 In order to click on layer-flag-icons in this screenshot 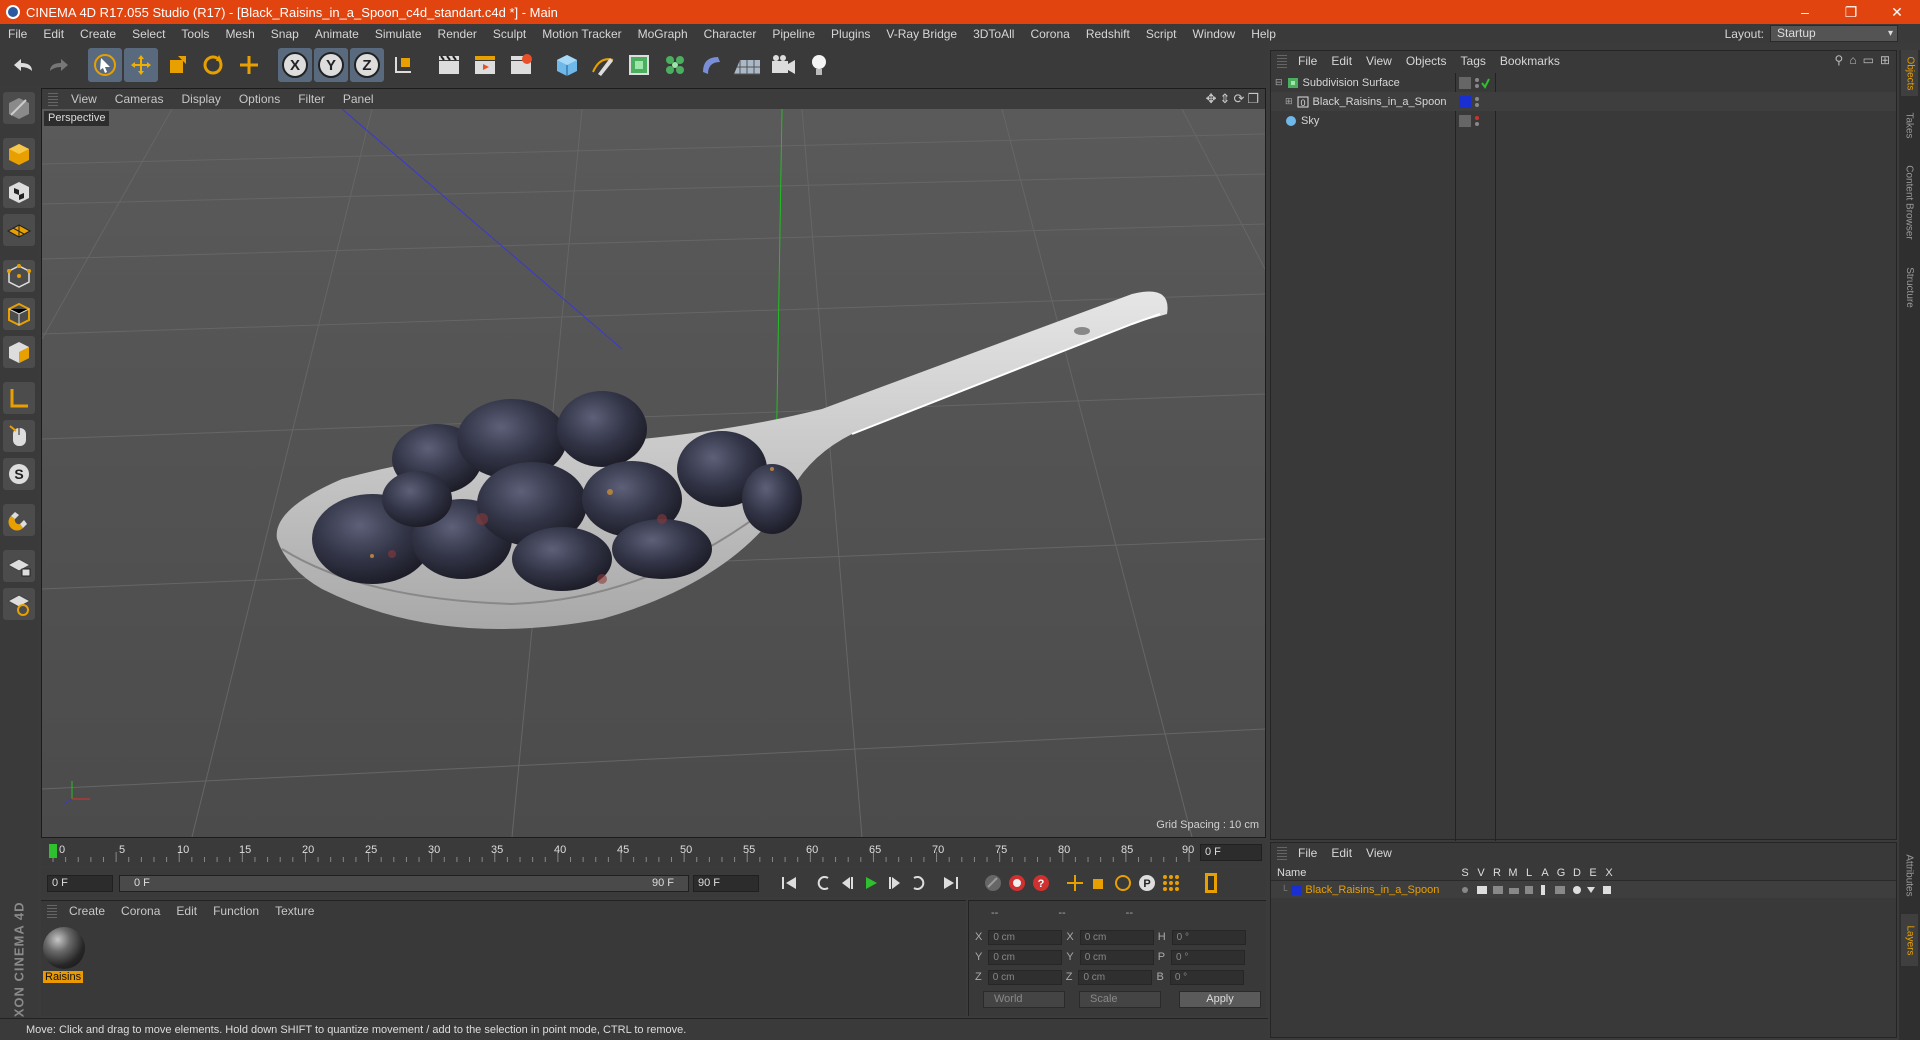, I will do `click(1539, 890)`.